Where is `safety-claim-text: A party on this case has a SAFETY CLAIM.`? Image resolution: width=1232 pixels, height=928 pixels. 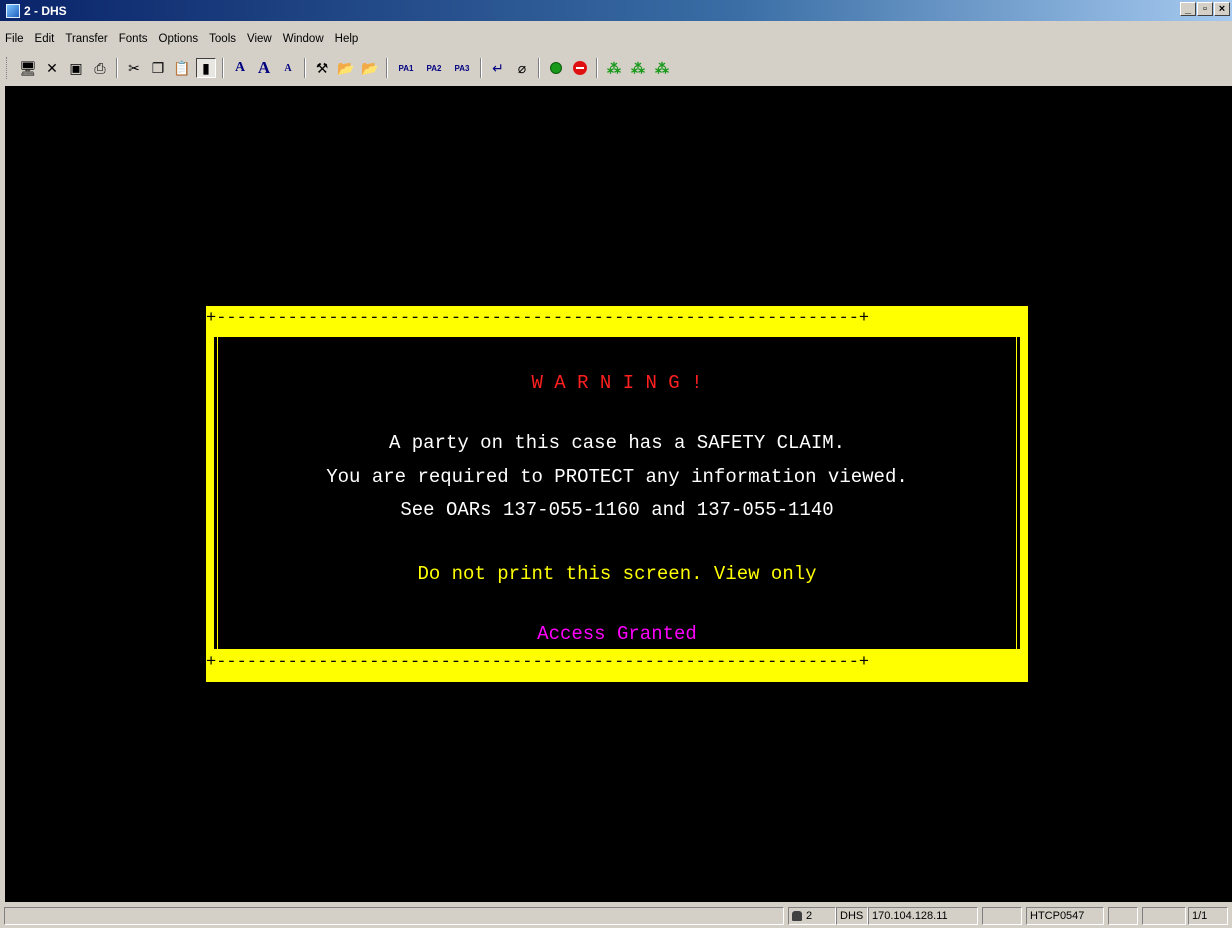
safety-claim-text: A party on this case has a SAFETY CLAIM. is located at coordinates (617, 443).